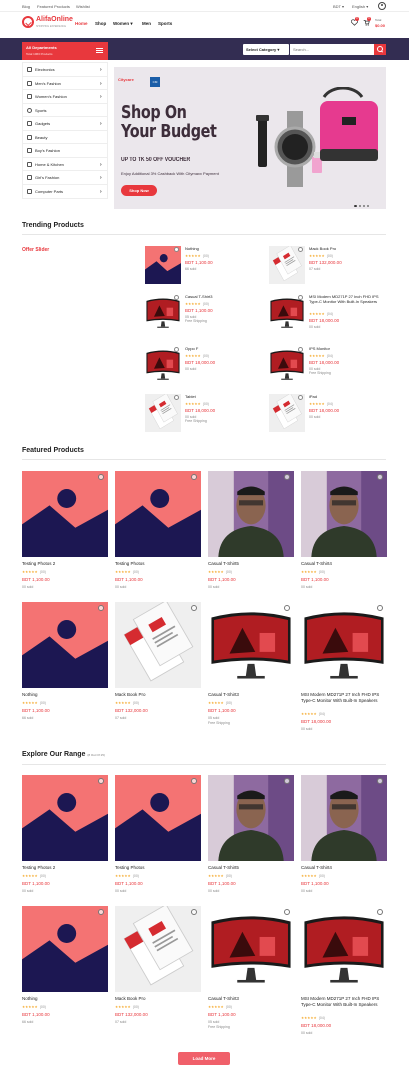  What do you see at coordinates (221, 348) in the screenshot?
I see `product-name: Oppo F` at bounding box center [221, 348].